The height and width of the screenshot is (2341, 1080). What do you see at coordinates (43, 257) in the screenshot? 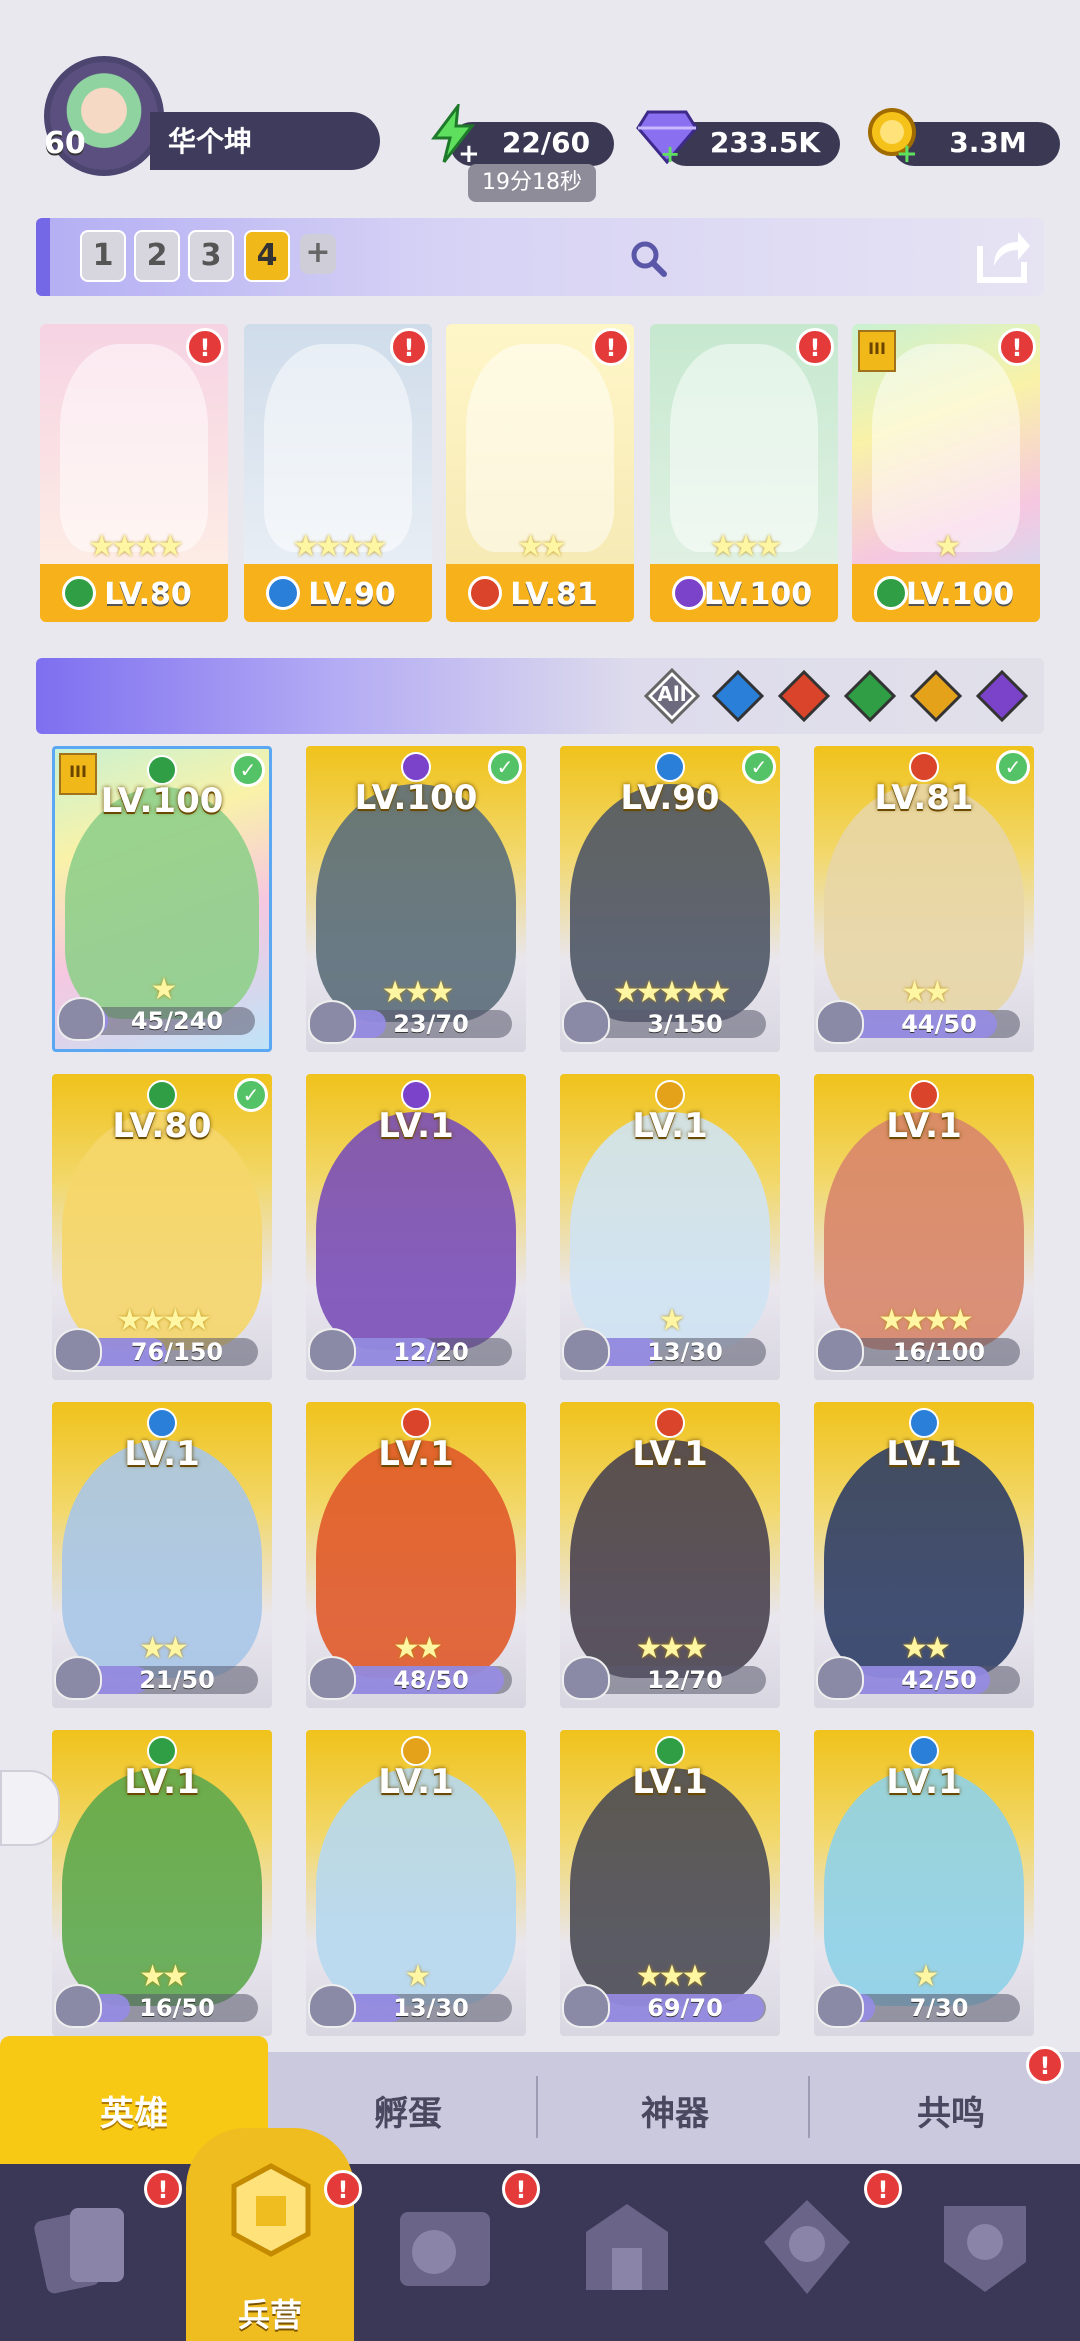
I see `team-bar-accent` at bounding box center [43, 257].